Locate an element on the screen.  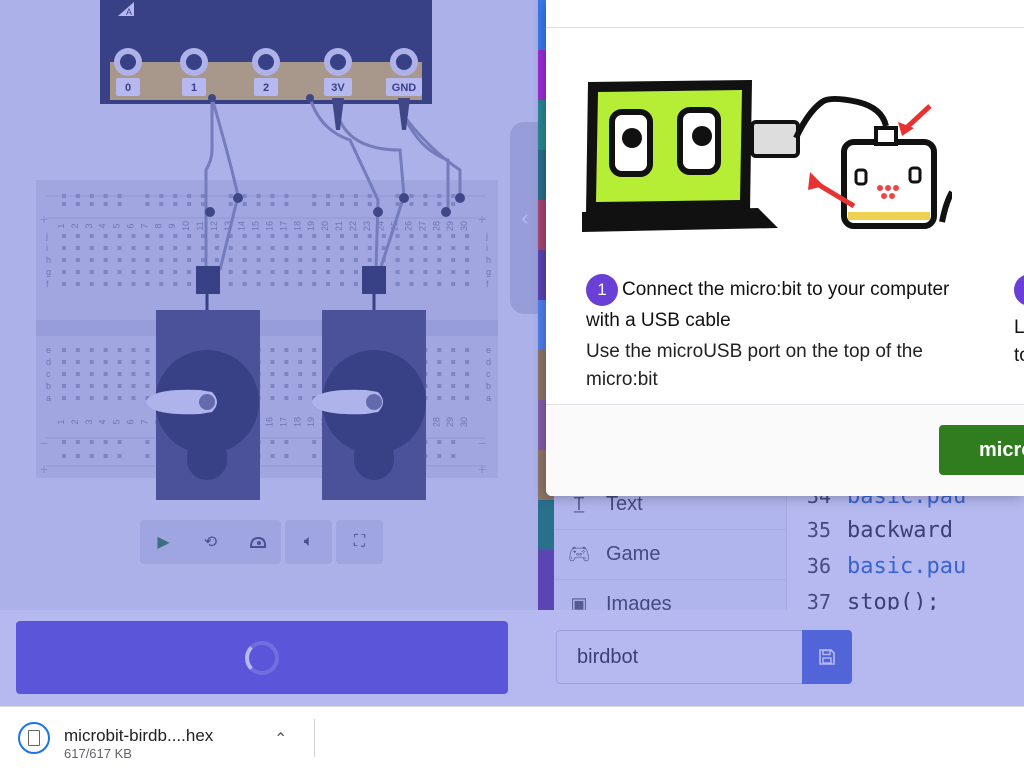
step-number-badge: 1 is located at coordinates (602, 290).